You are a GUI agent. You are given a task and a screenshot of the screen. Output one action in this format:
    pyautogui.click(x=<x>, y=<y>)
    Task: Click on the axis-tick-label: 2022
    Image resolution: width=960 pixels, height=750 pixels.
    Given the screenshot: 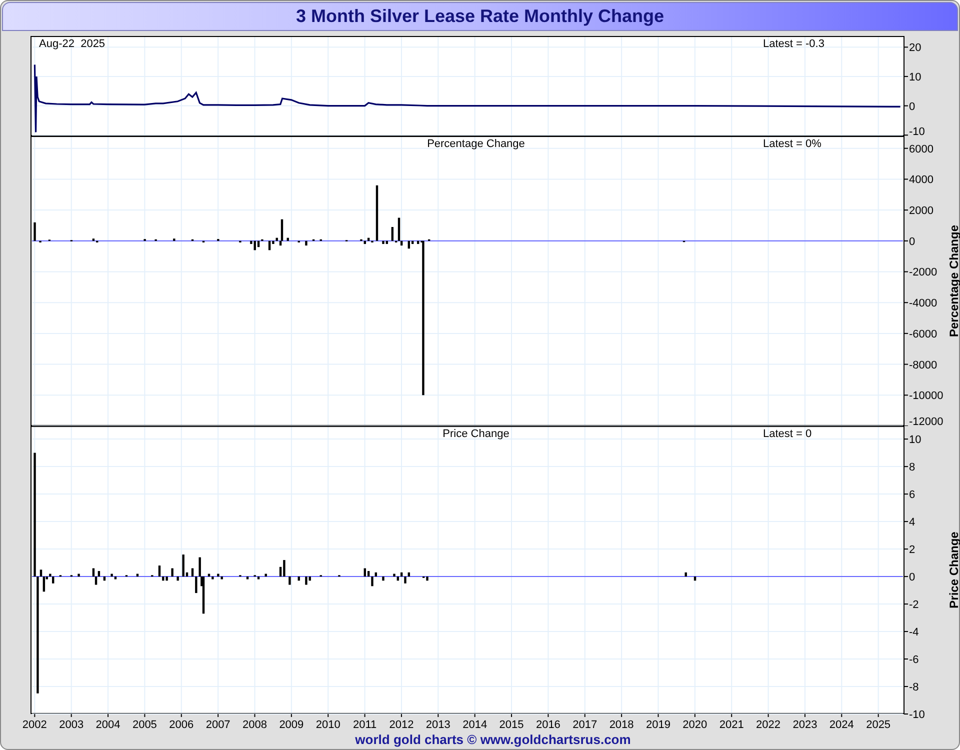 What is the action you would take?
    pyautogui.click(x=768, y=725)
    